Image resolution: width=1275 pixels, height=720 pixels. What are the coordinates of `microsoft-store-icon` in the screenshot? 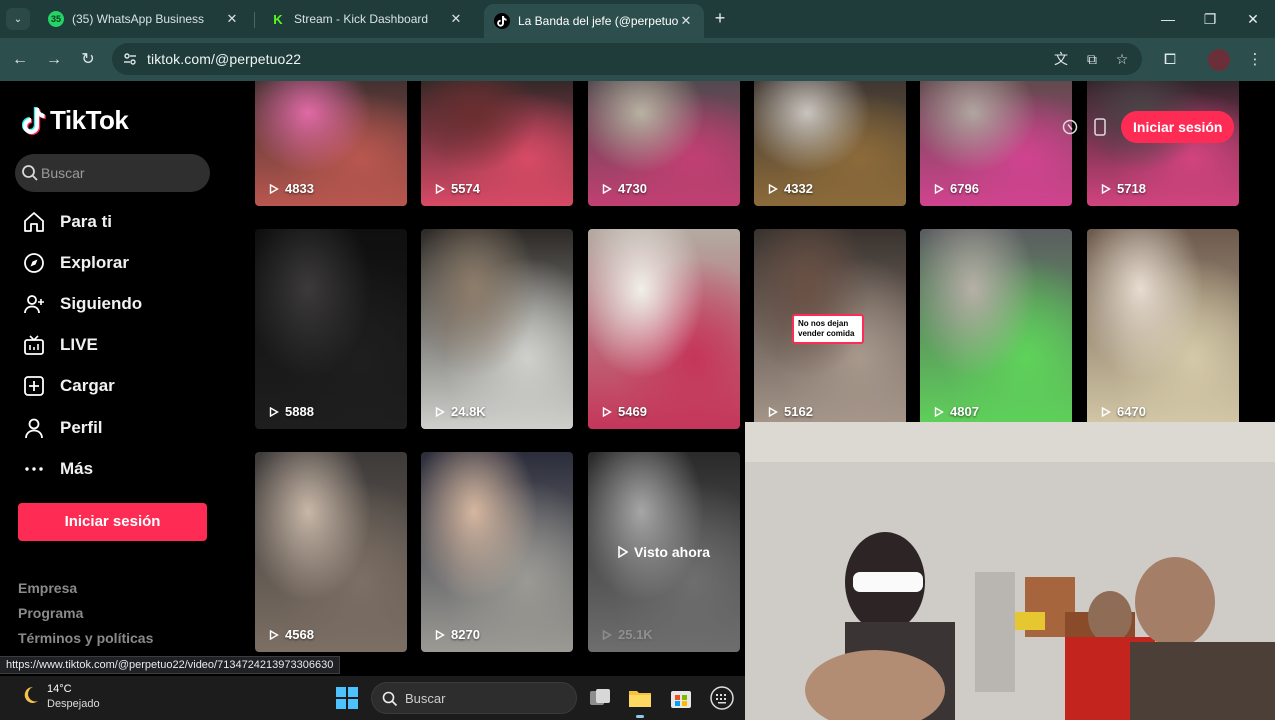 It's located at (681, 698).